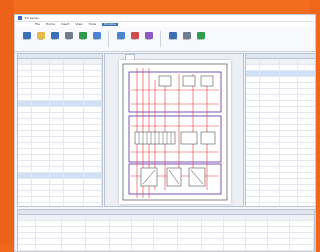  I want to click on device-button: Device, so click(120, 39).